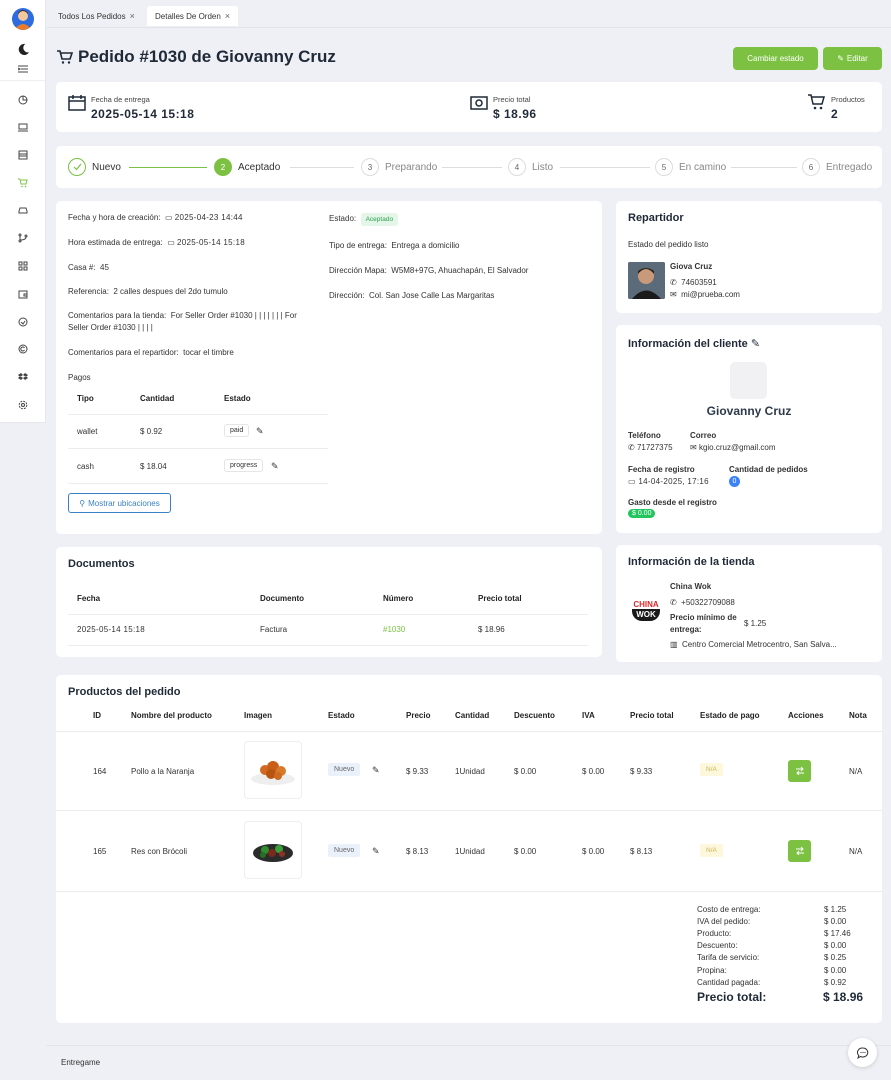 Image resolution: width=891 pixels, height=1080 pixels. I want to click on product-image, so click(273, 770).